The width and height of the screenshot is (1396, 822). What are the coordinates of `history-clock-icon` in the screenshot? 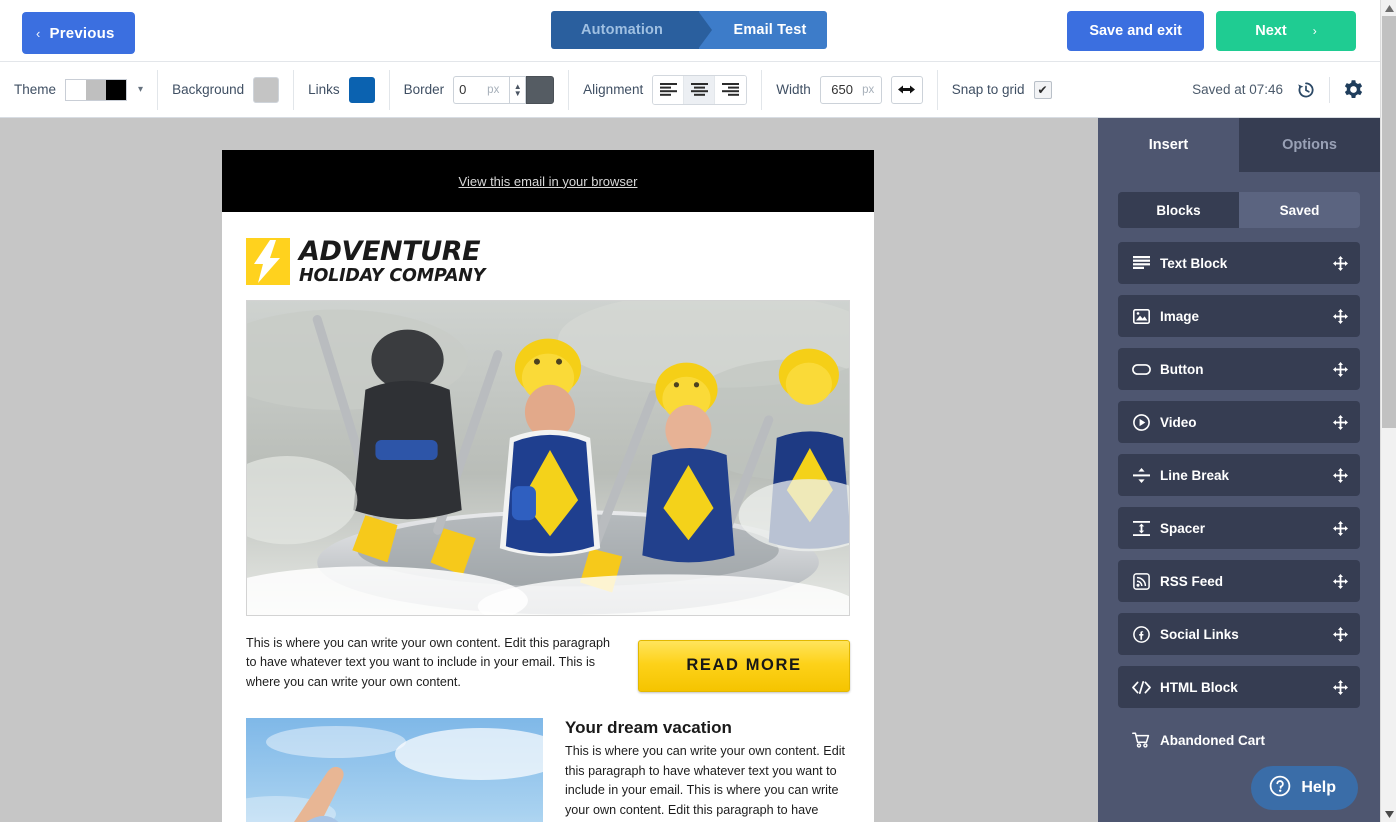 It's located at (1306, 89).